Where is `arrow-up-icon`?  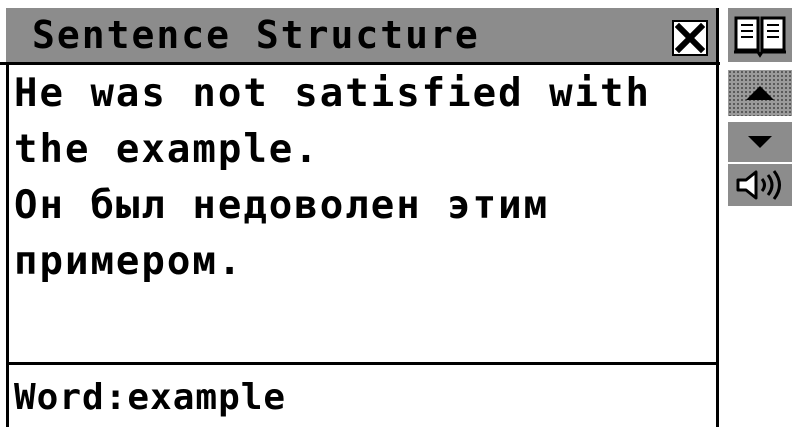
arrow-up-icon is located at coordinates (760, 93).